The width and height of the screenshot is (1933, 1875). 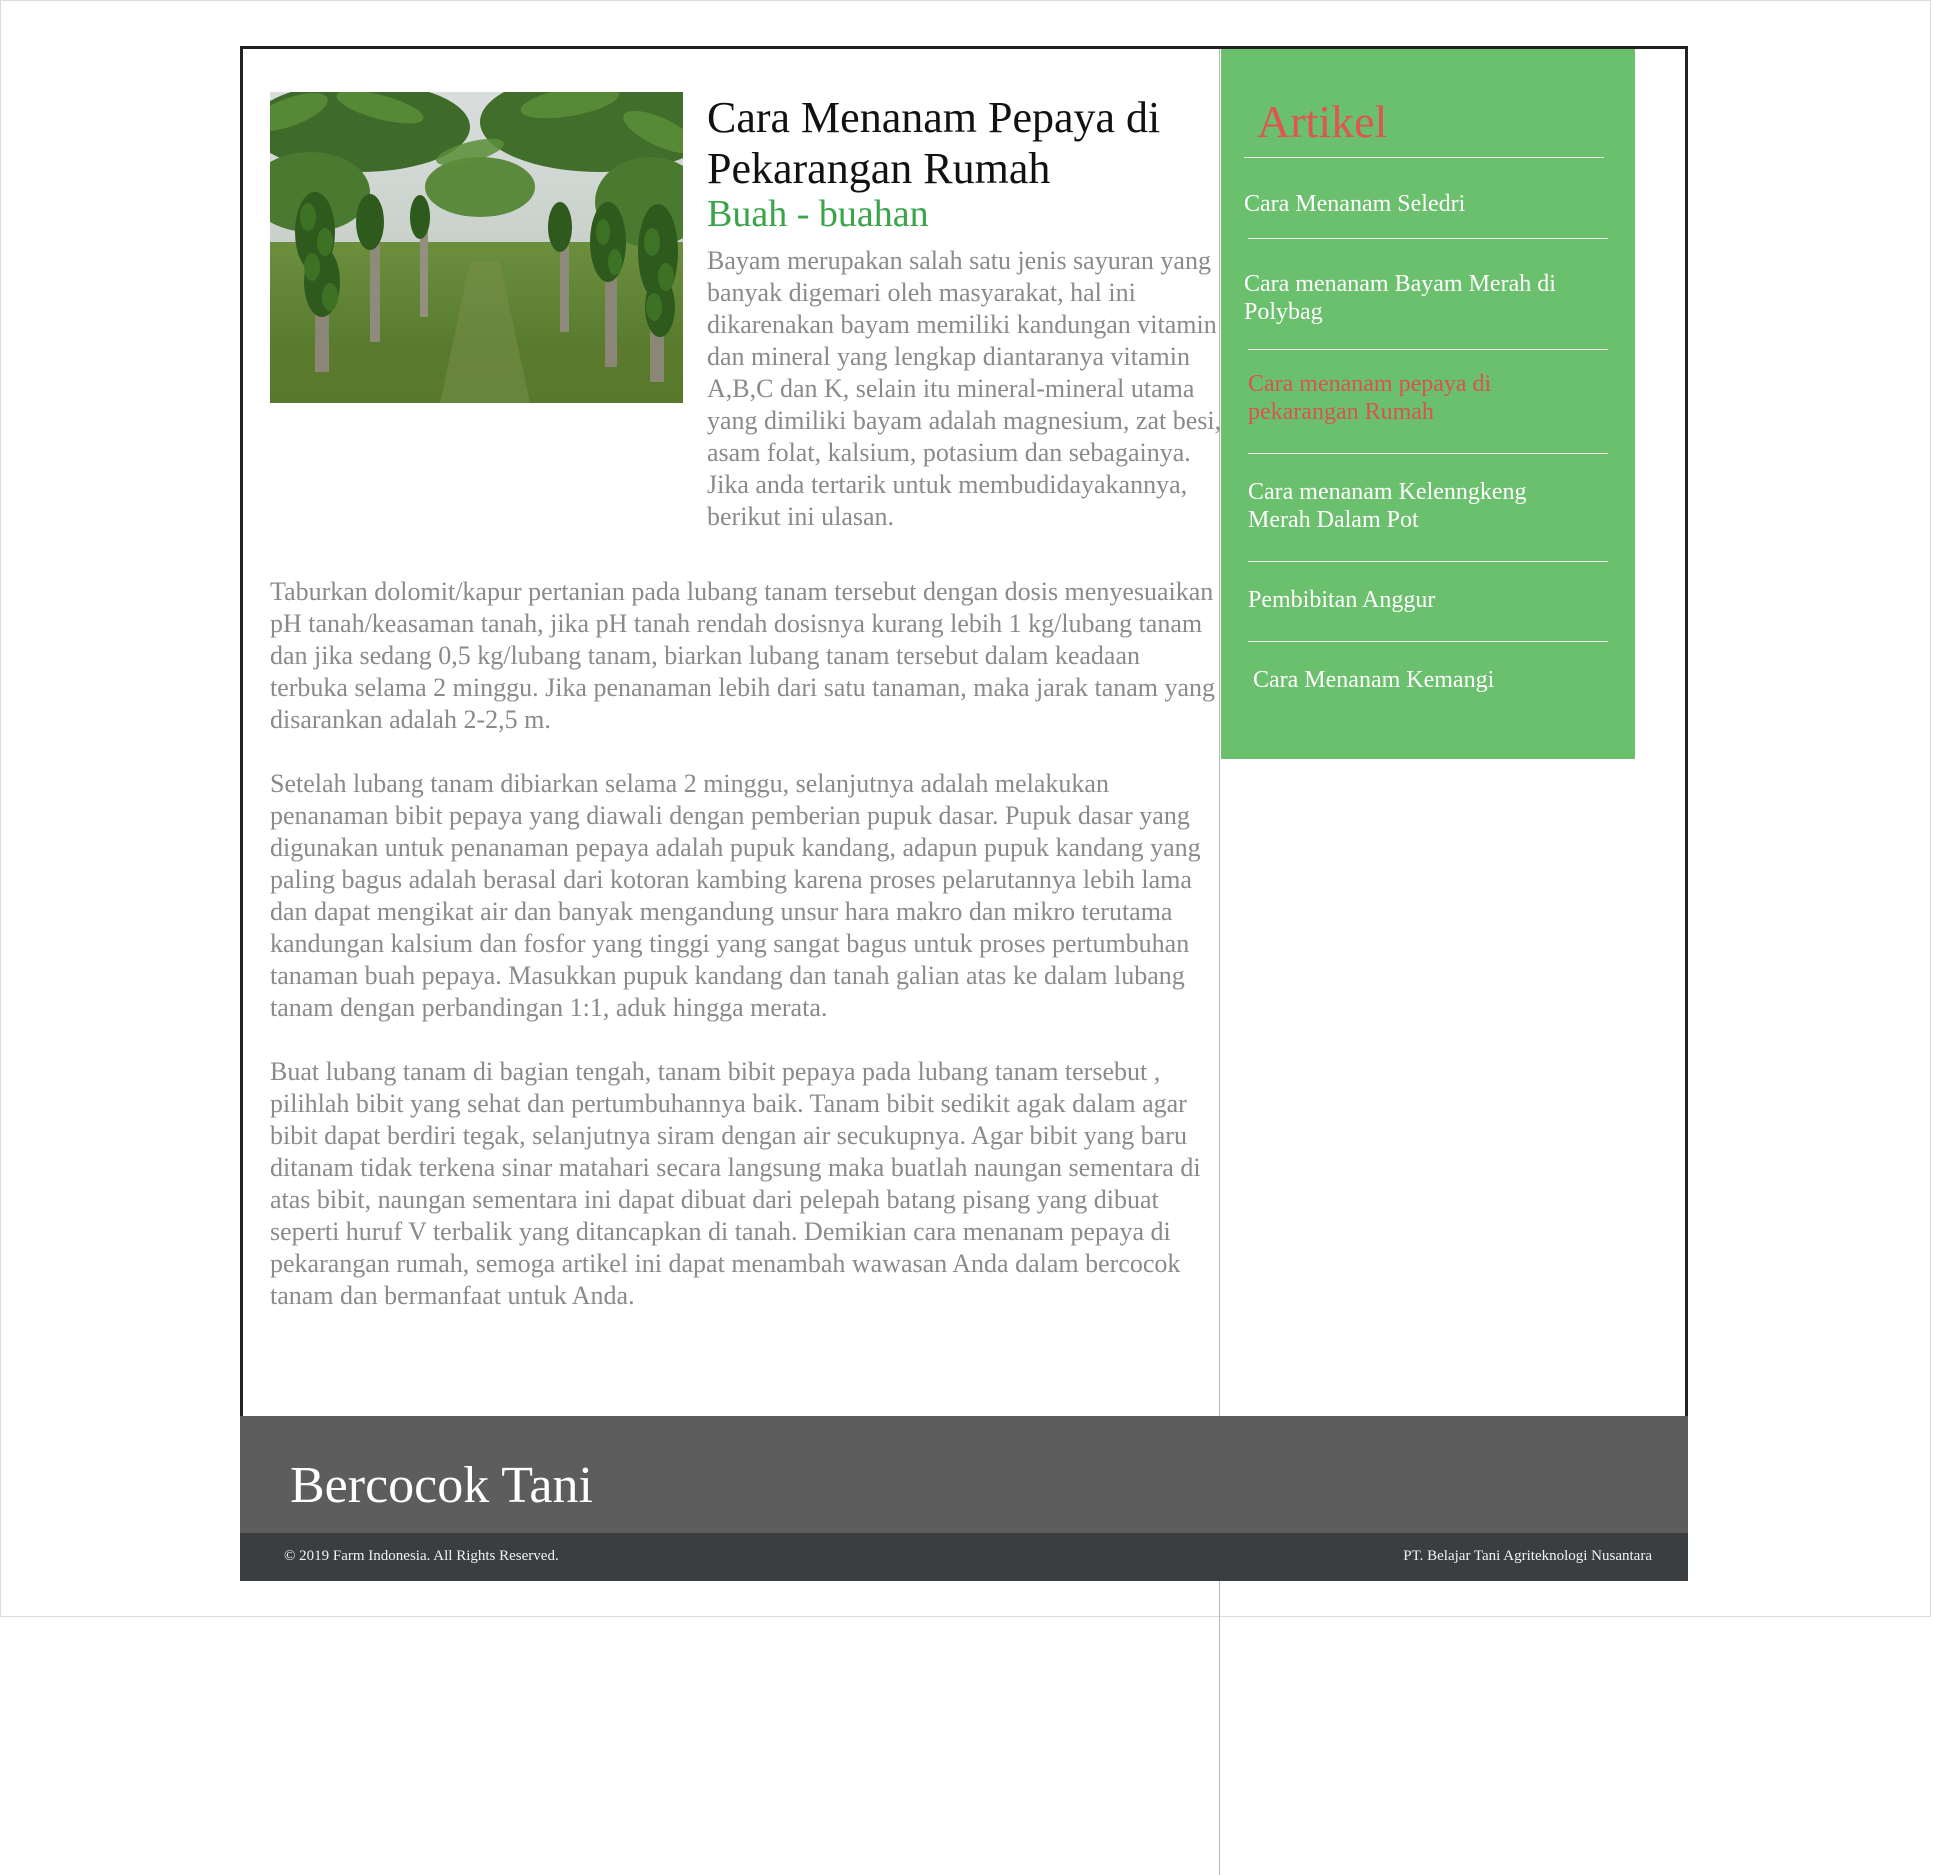 What do you see at coordinates (1322, 121) in the screenshot?
I see `sidebar-title: Artikel` at bounding box center [1322, 121].